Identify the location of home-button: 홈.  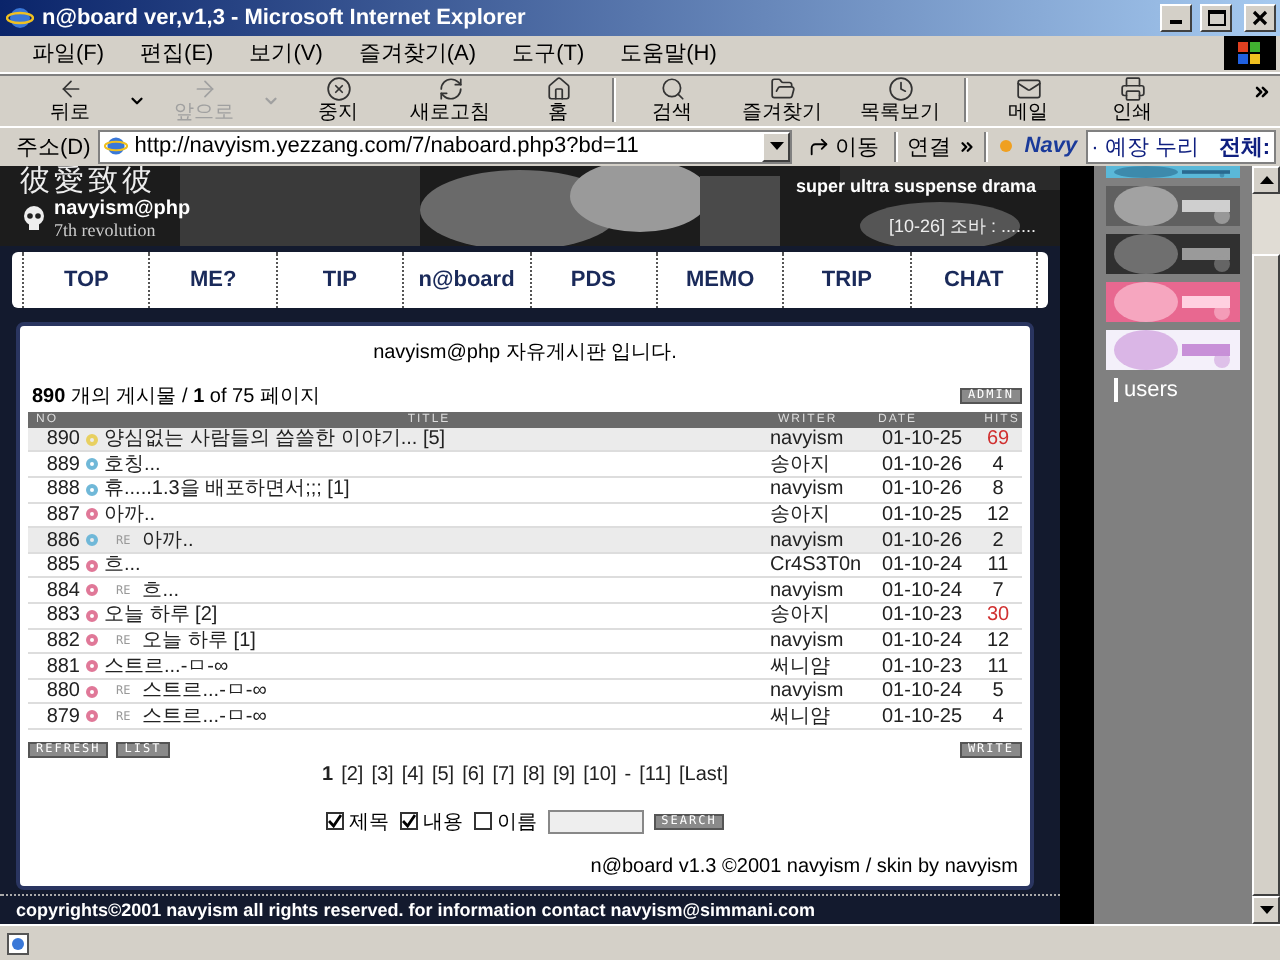
(558, 100).